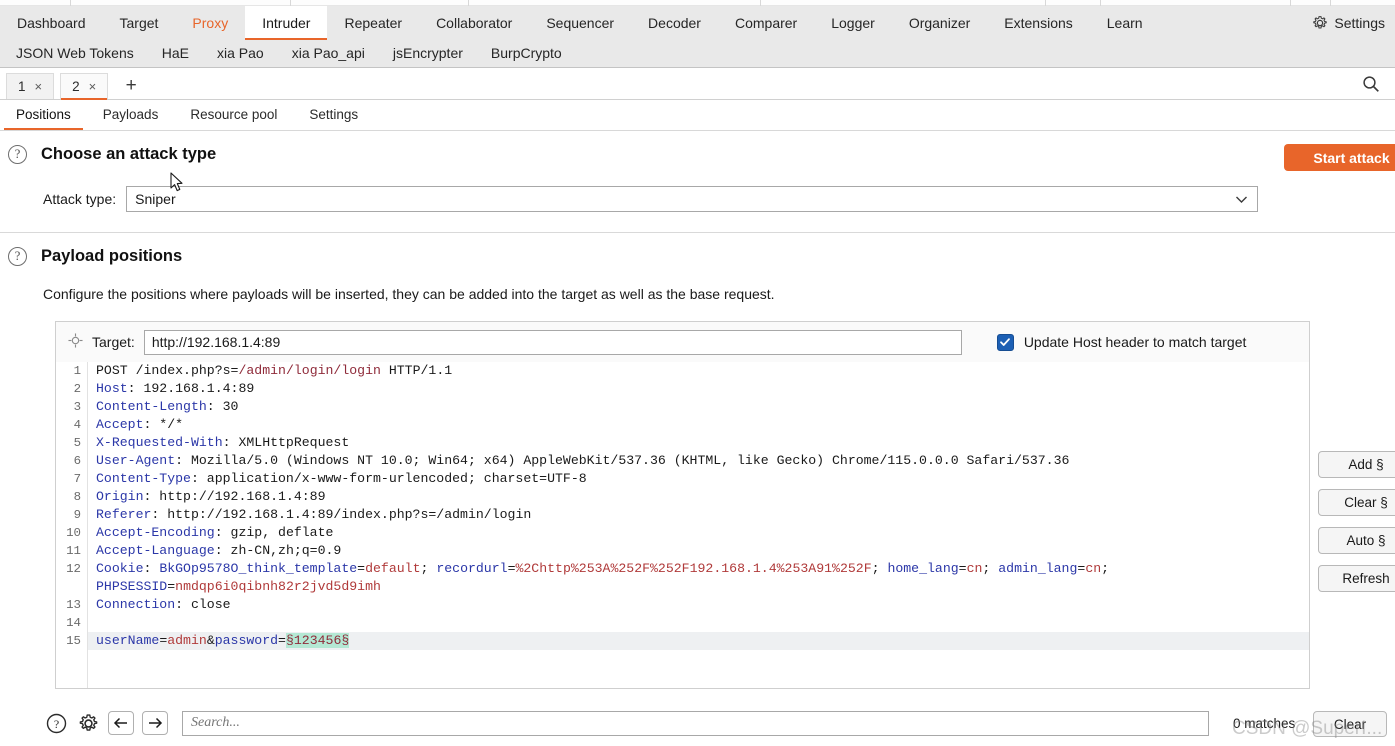  I want to click on request-line: X-Requested-With: XMLHttpRequest, so click(698, 443).